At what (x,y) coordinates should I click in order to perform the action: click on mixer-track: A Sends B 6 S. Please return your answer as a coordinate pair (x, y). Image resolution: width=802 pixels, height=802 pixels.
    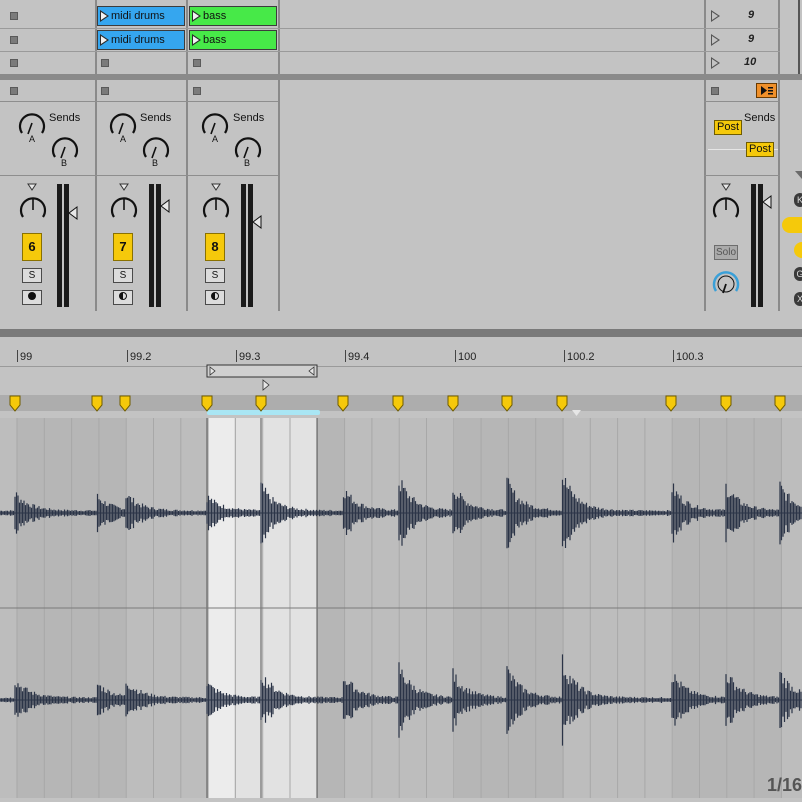
    Looking at the image, I should click on (47, 206).